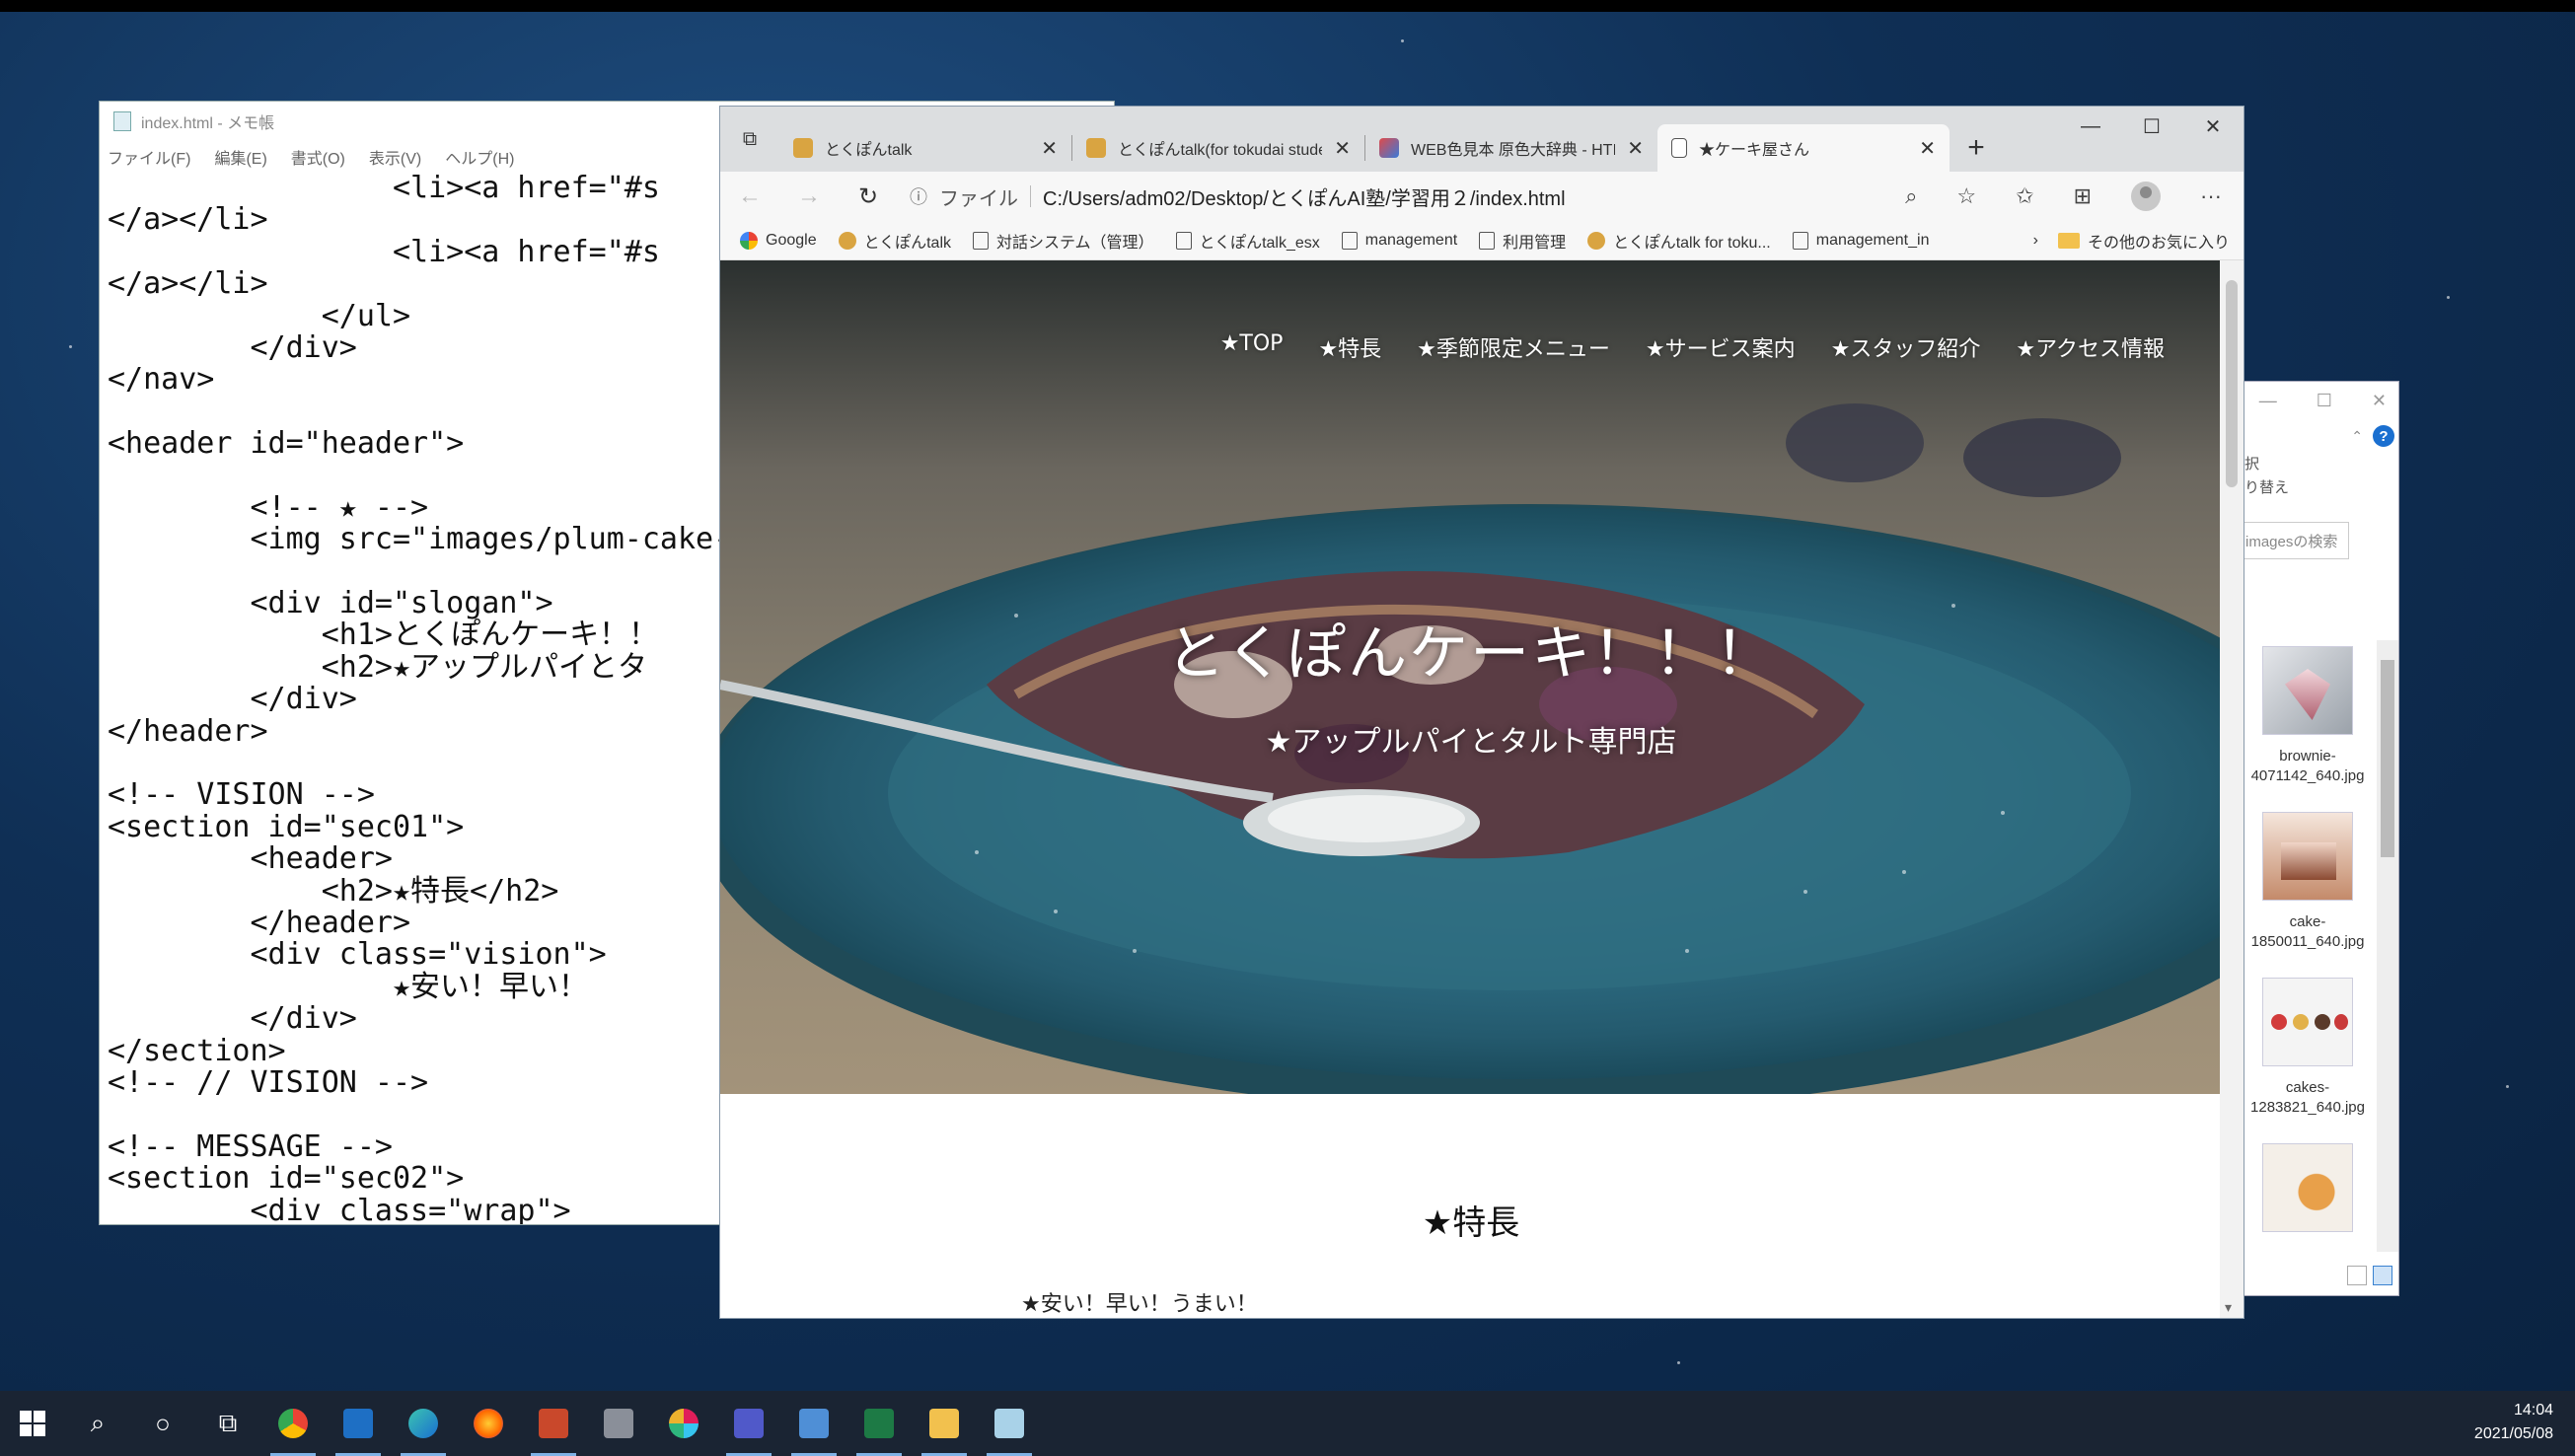  Describe the element at coordinates (149, 157) in the screenshot. I see `menu-file: ファイル(F)` at that location.